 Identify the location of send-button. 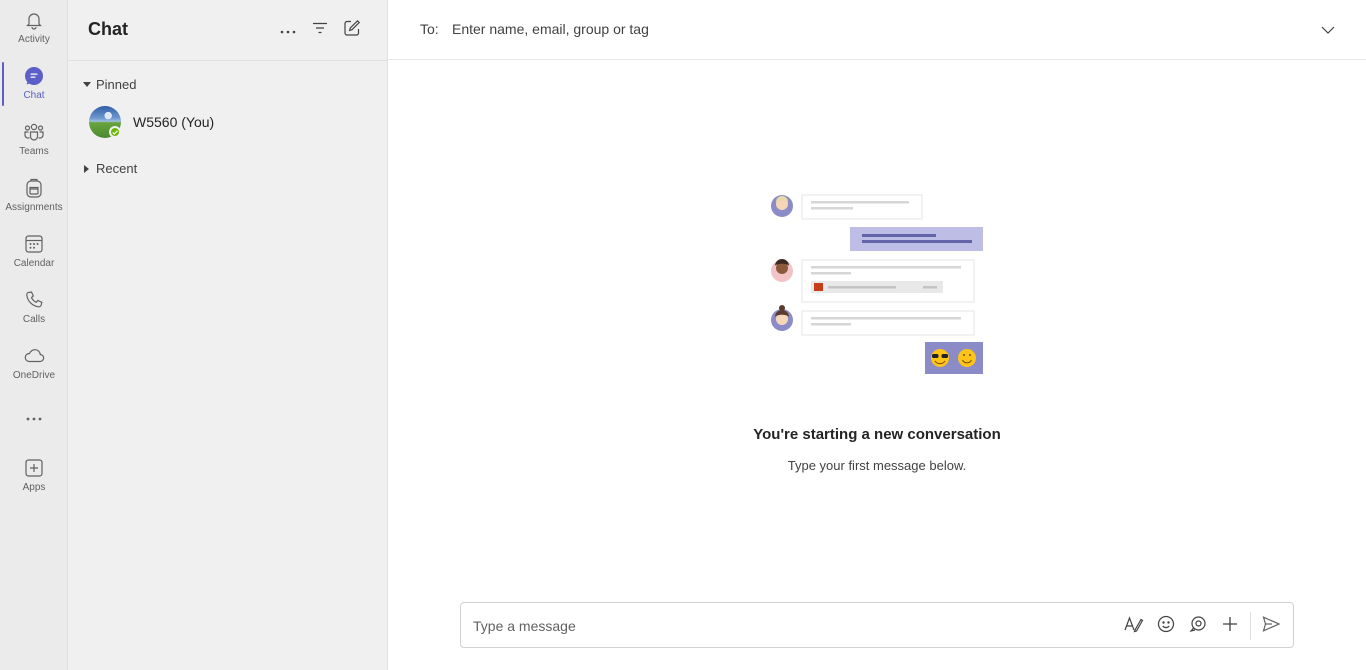
(1271, 626).